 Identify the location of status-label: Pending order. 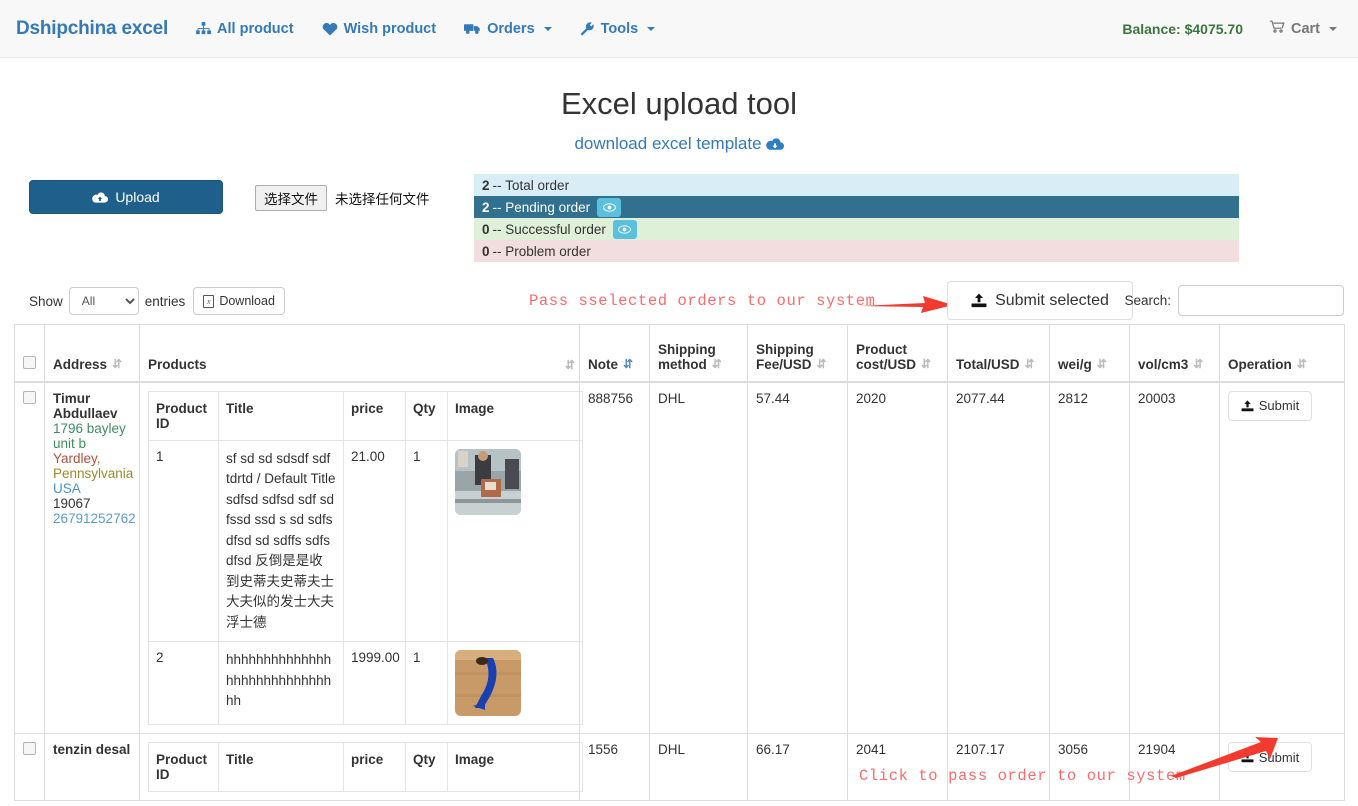
(548, 207).